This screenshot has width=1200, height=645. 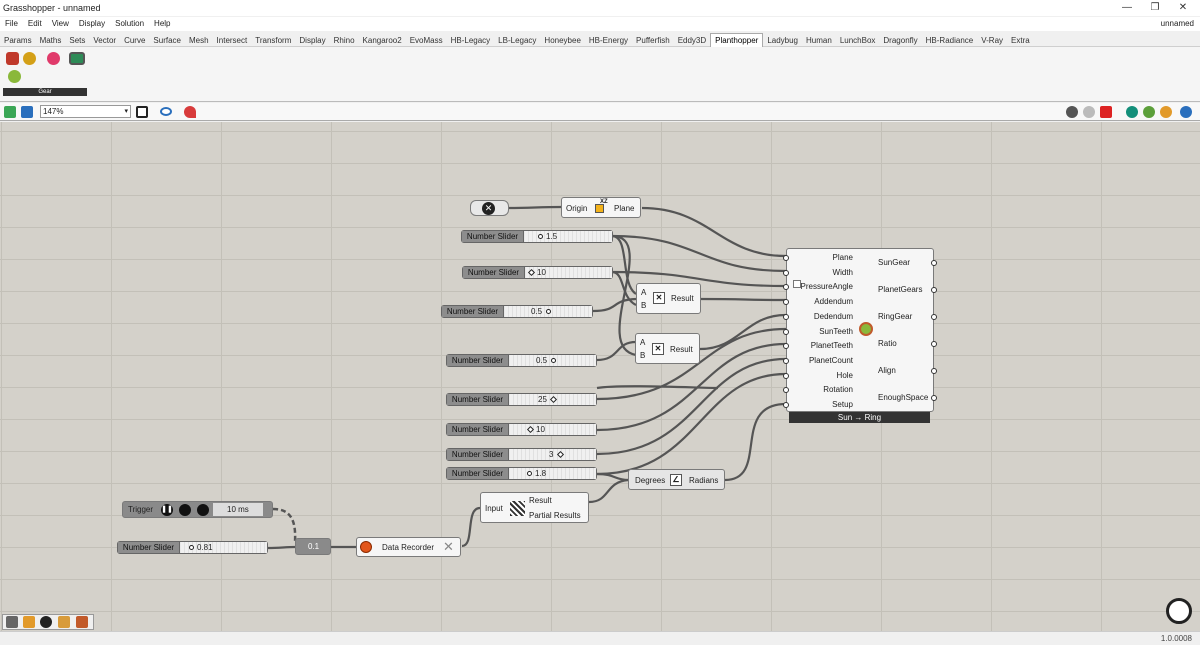 I want to click on tab-human: Human, so click(x=819, y=41).